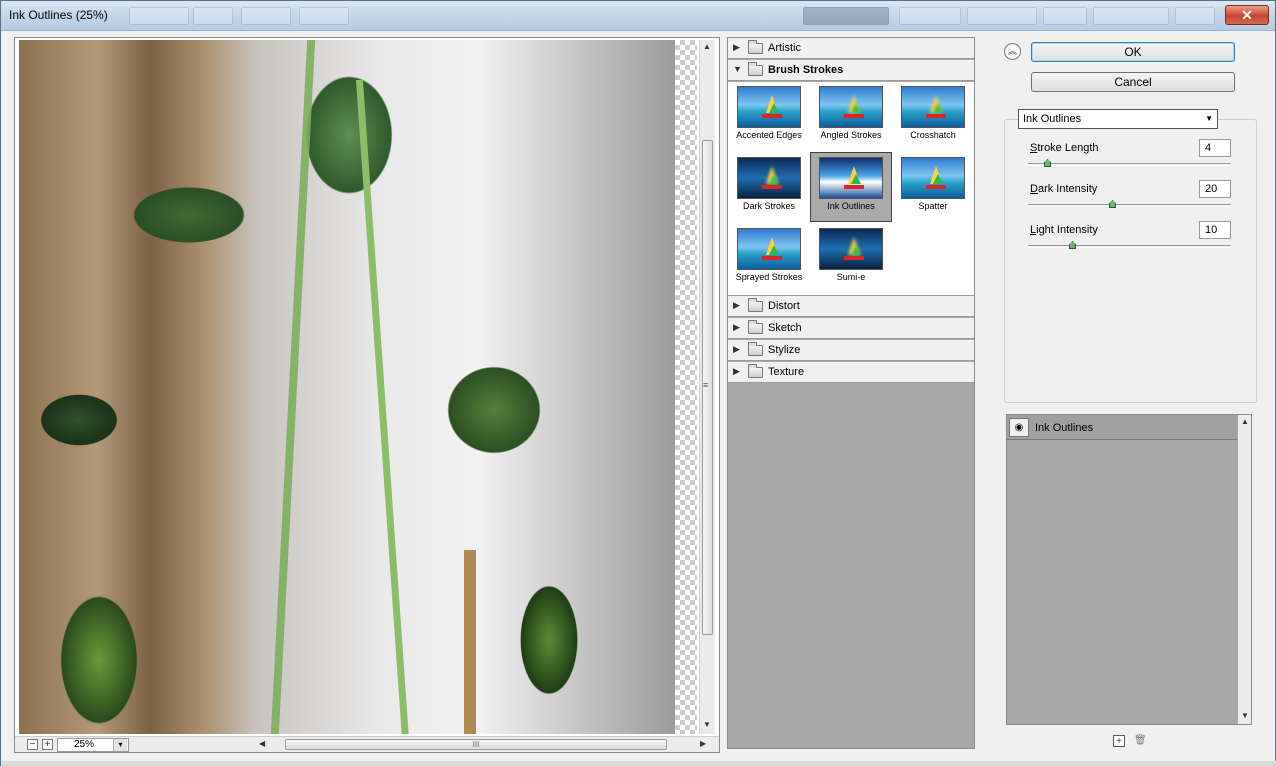 This screenshot has width=1276, height=766. Describe the element at coordinates (769, 186) in the screenshot. I see `thumb-dark-strokes: Dark Strokes` at that location.